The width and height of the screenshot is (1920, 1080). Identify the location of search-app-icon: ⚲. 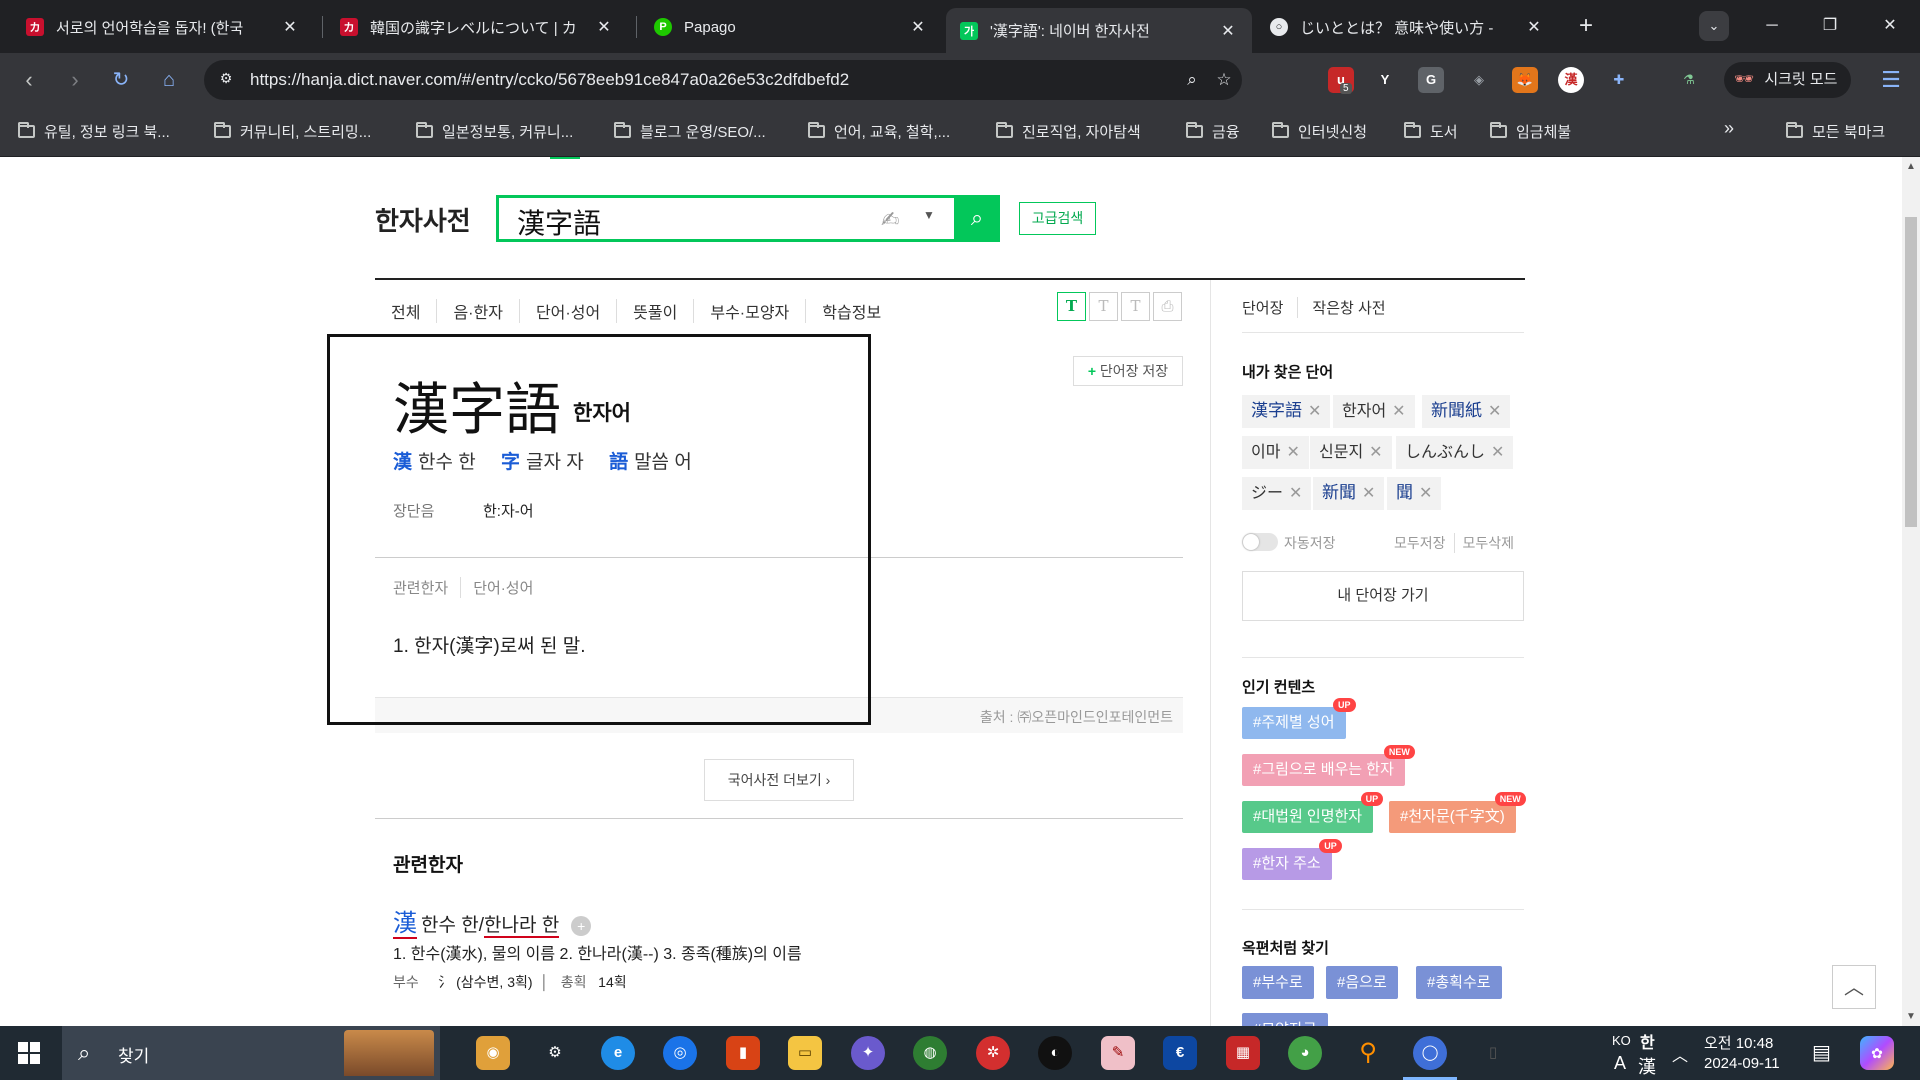
(1368, 1053).